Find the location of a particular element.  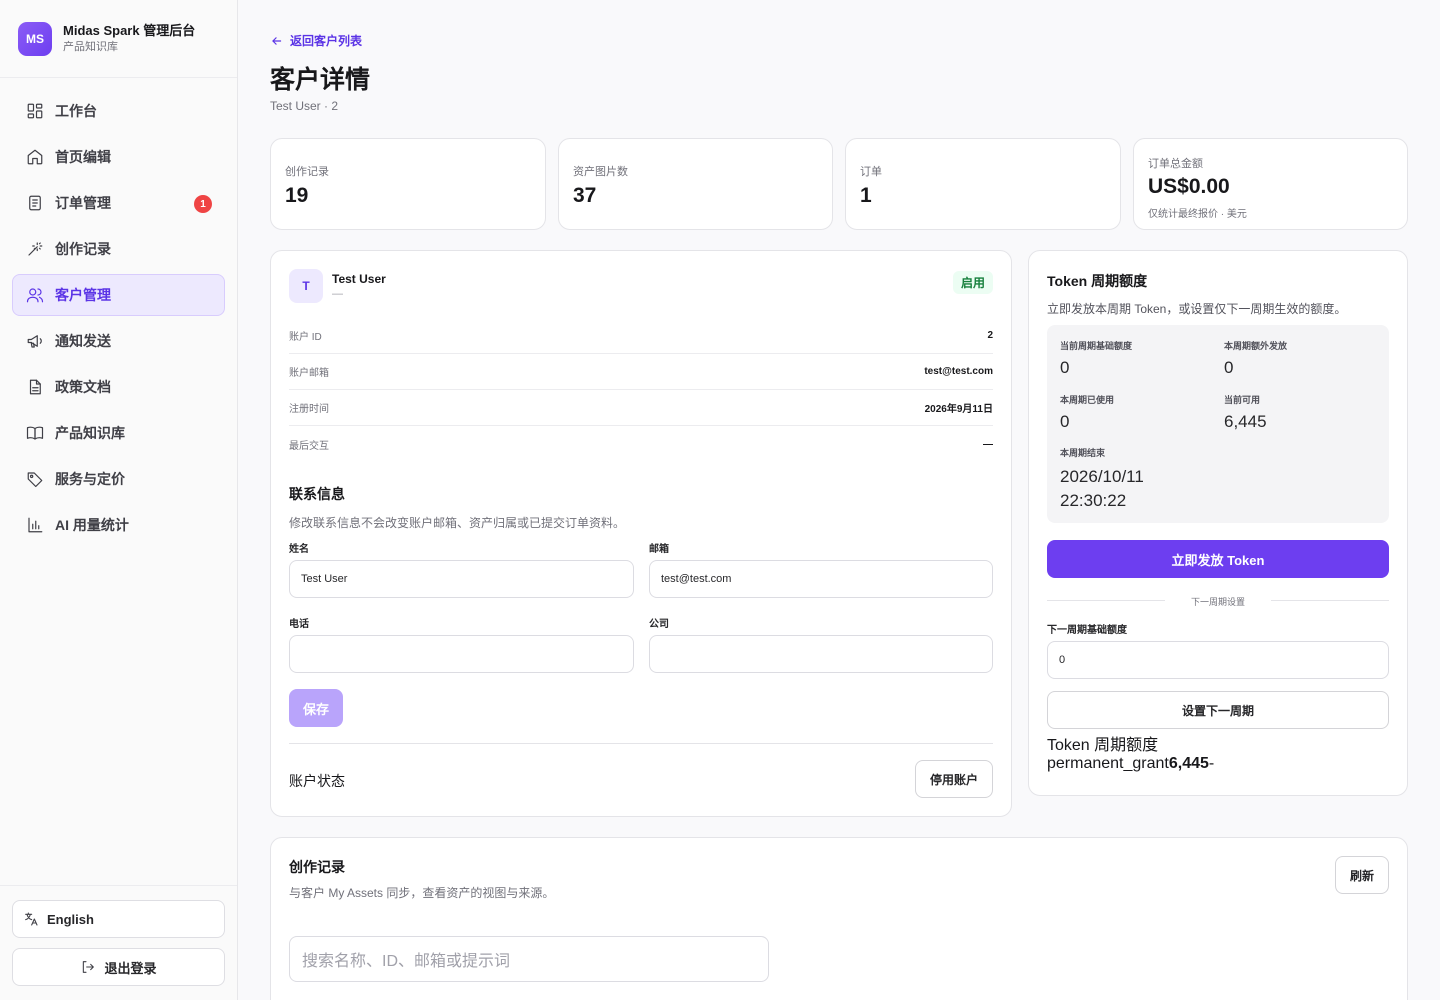

tb-label: 本周期已使用 is located at coordinates (1087, 400).